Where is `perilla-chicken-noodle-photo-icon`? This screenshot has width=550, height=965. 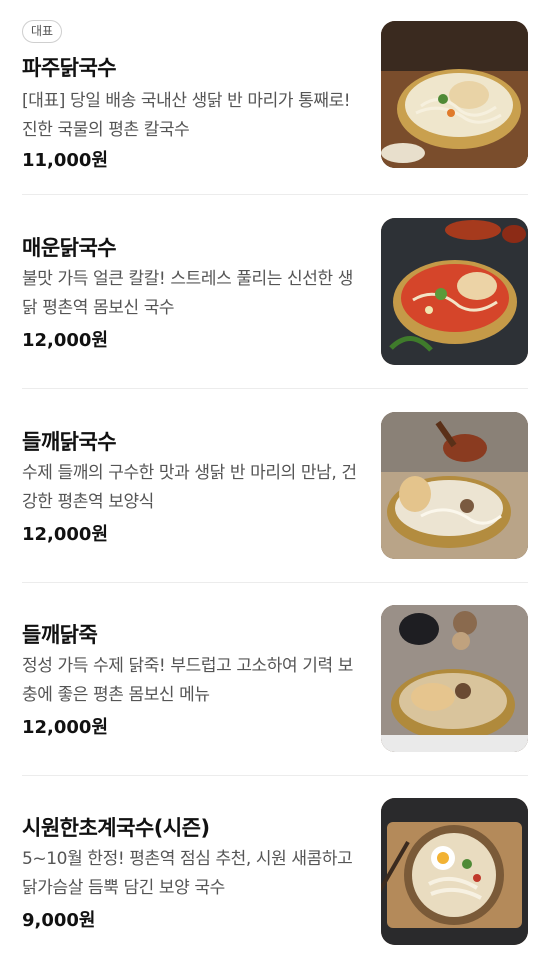
perilla-chicken-noodle-photo-icon is located at coordinates (454, 485).